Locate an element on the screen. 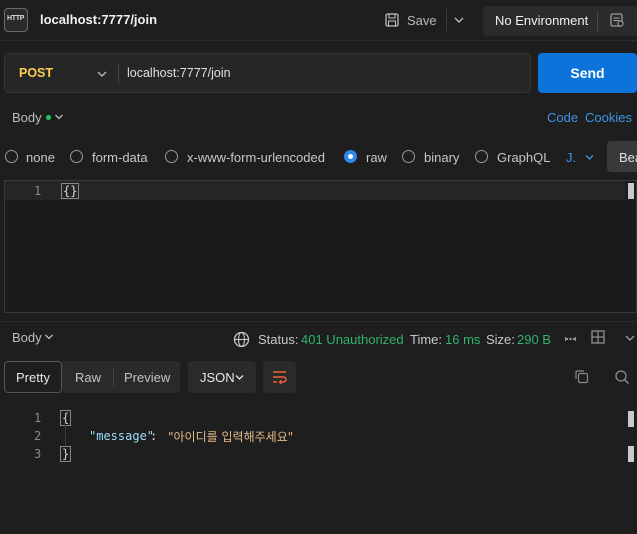 This screenshot has width=637, height=534. save-icon is located at coordinates (392, 20).